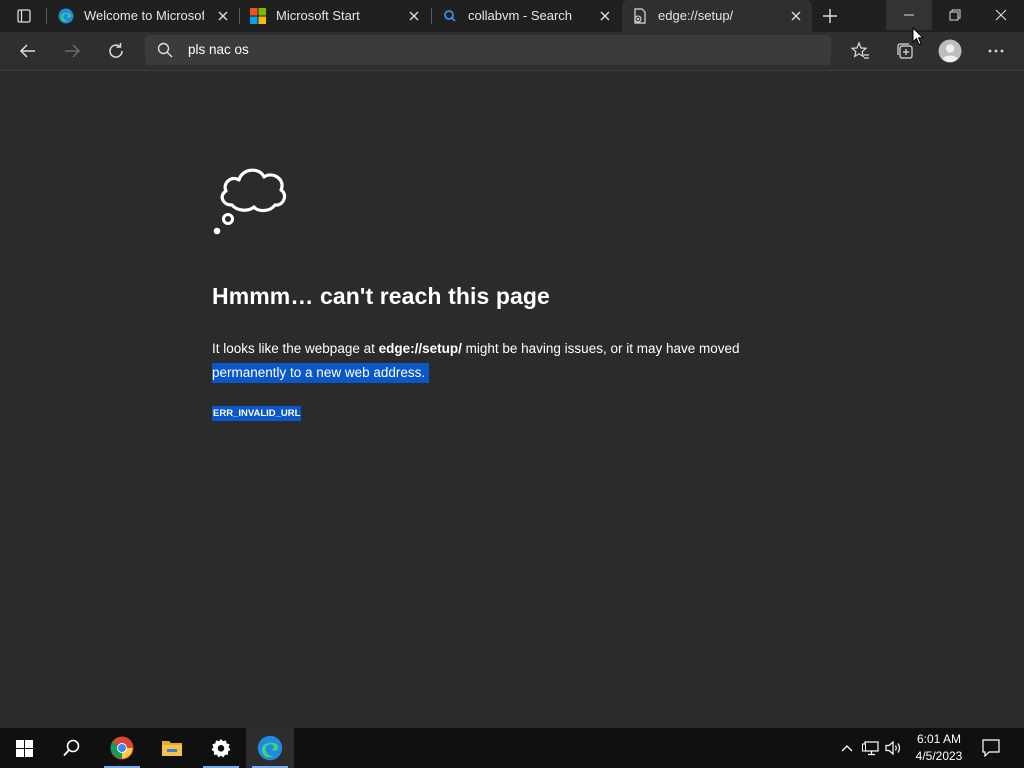  Describe the element at coordinates (46, 16) in the screenshot. I see `tab-separator` at that location.